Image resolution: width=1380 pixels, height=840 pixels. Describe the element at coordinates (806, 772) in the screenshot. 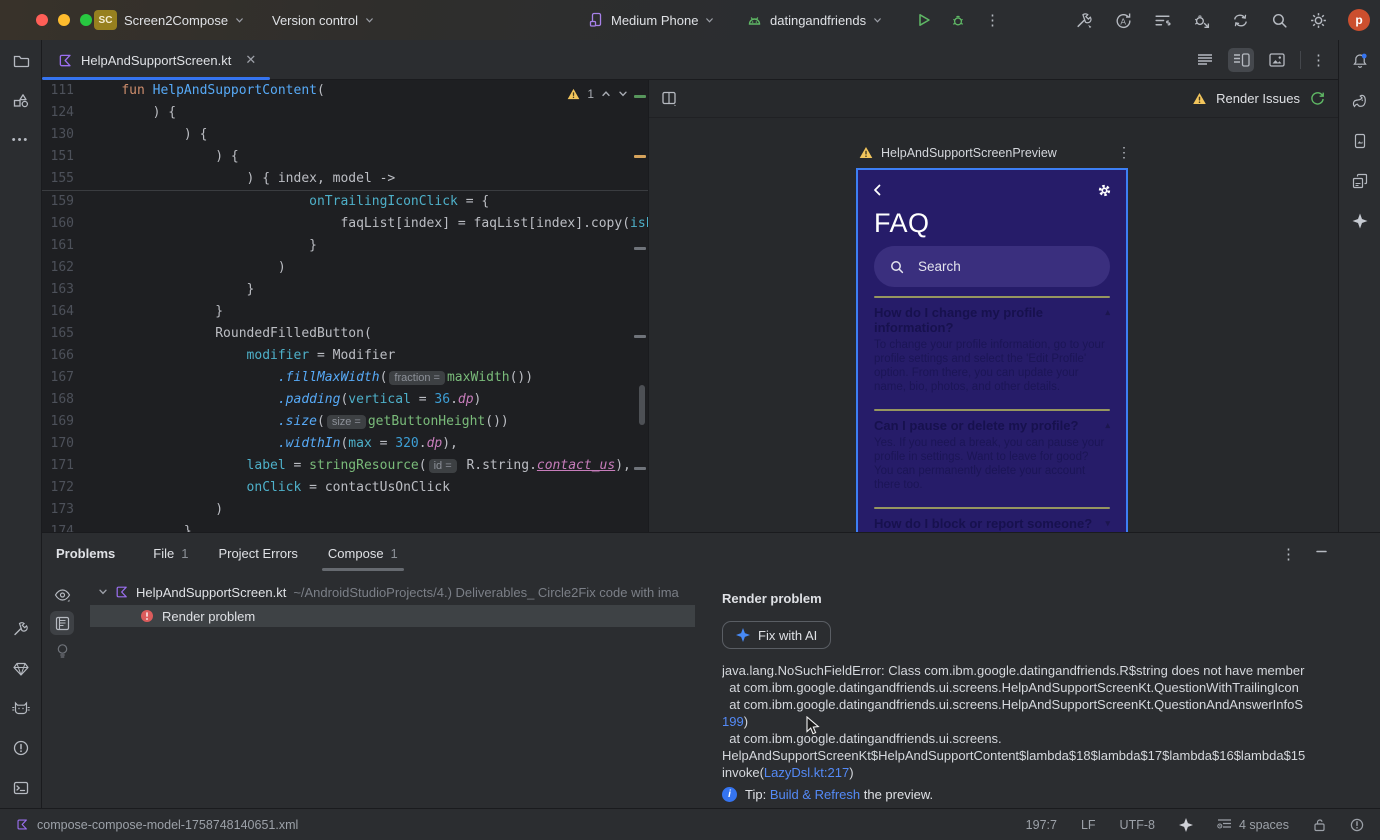

I see `stack-link: LazyDsl.kt:217` at that location.